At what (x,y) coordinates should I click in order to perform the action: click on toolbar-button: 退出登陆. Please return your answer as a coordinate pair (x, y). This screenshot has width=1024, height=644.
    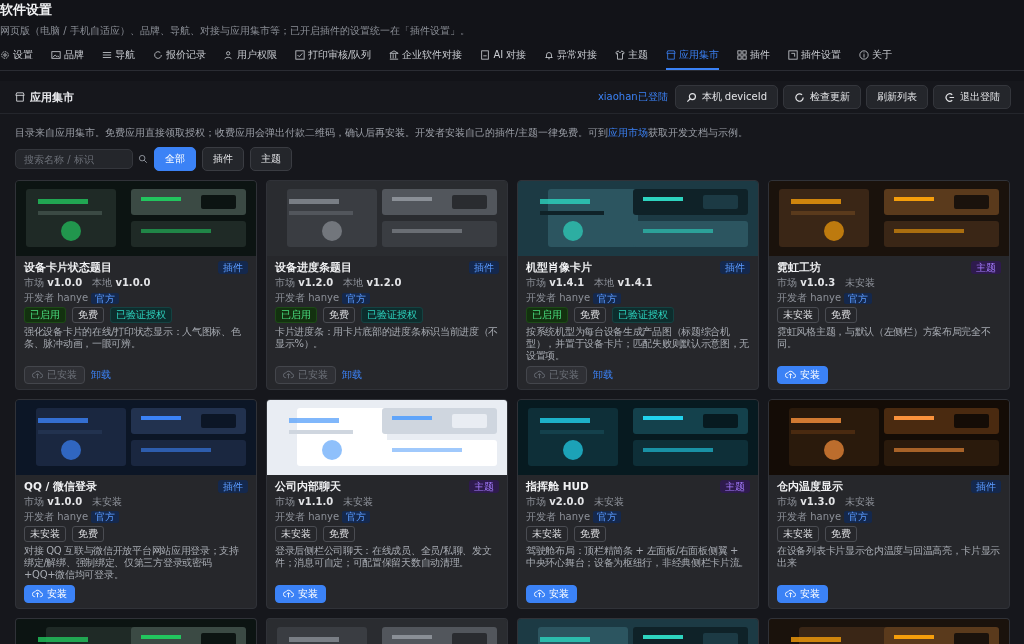
    Looking at the image, I should click on (972, 97).